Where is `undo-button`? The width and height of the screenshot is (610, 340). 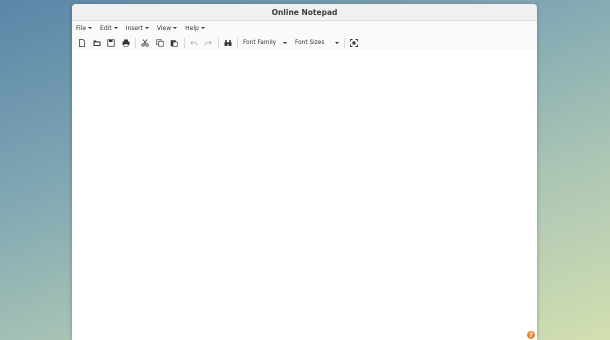 undo-button is located at coordinates (194, 42).